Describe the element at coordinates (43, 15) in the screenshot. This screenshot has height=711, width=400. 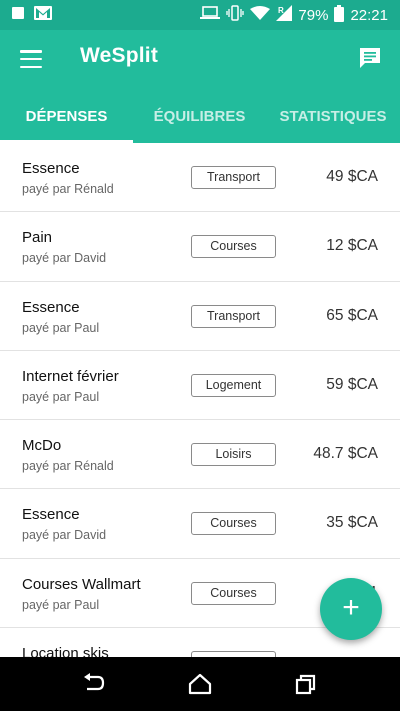
I see `gmail-icon` at that location.